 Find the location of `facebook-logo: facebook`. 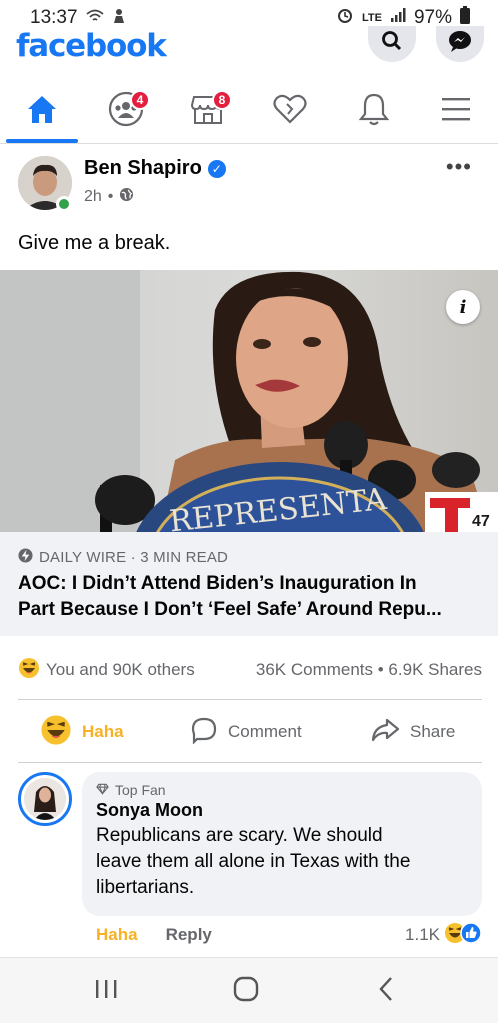

facebook-logo: facebook is located at coordinates (91, 46).